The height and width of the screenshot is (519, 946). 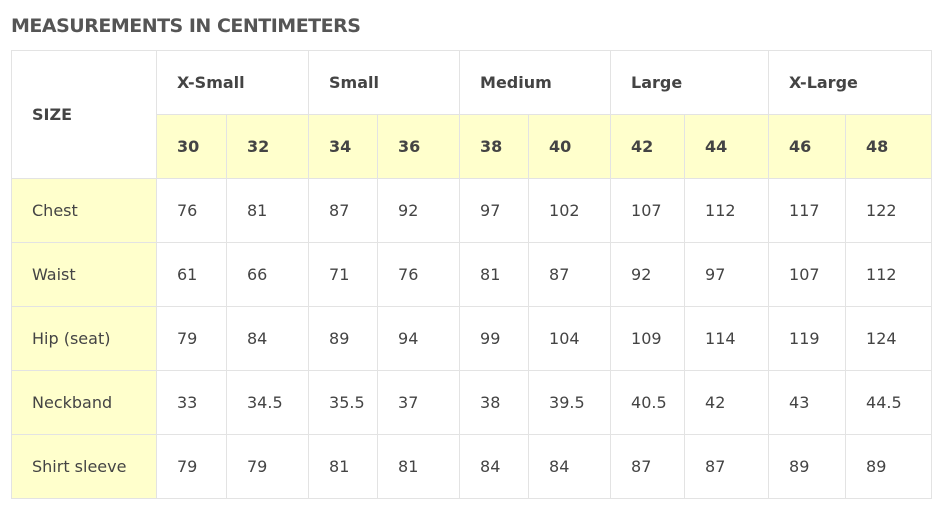 What do you see at coordinates (727, 402) in the screenshot?
I see `table-cell: 42` at bounding box center [727, 402].